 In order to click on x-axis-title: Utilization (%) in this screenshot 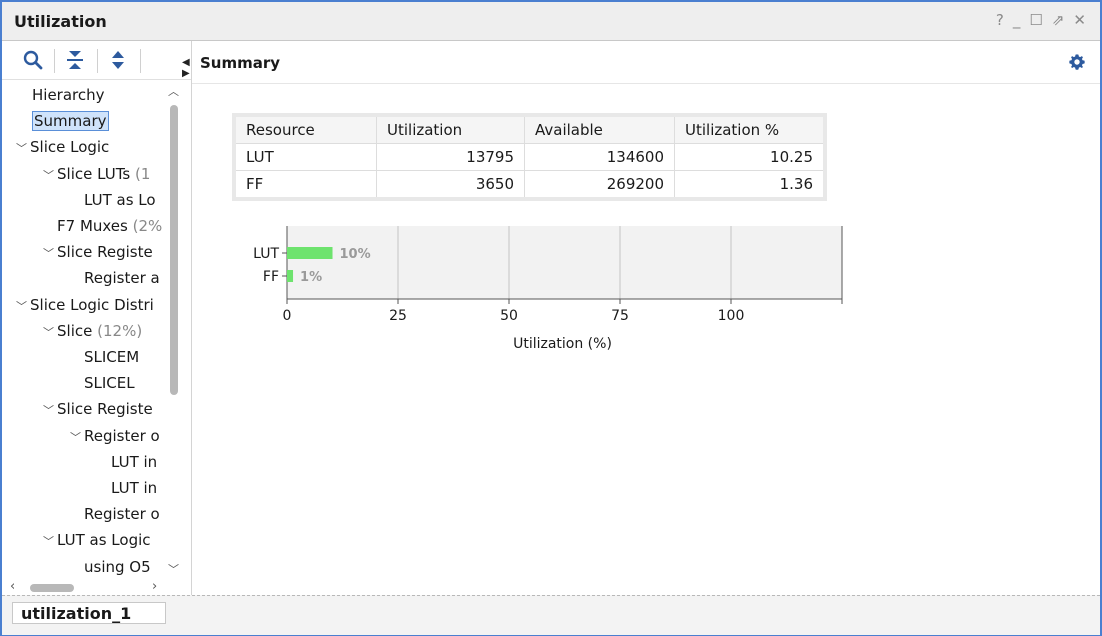, I will do `click(562, 344)`.